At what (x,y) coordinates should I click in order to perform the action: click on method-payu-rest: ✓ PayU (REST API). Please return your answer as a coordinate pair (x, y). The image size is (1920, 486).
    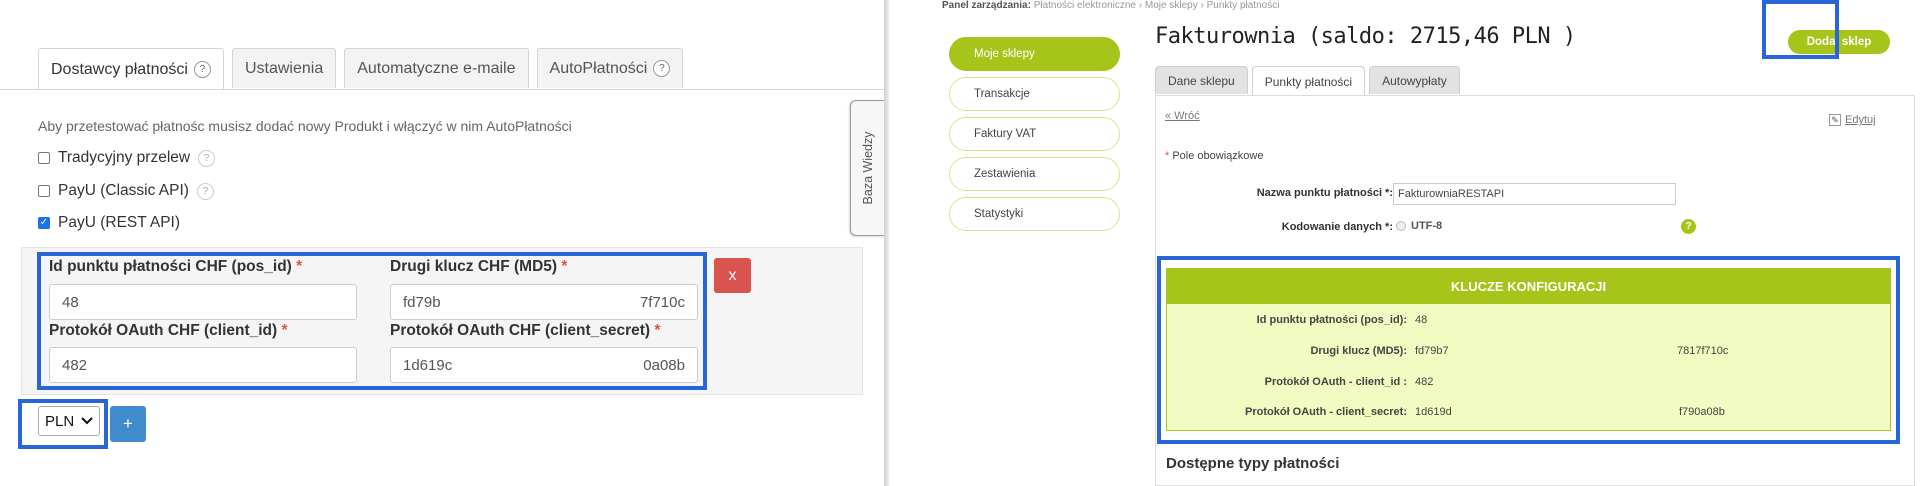
    Looking at the image, I should click on (109, 223).